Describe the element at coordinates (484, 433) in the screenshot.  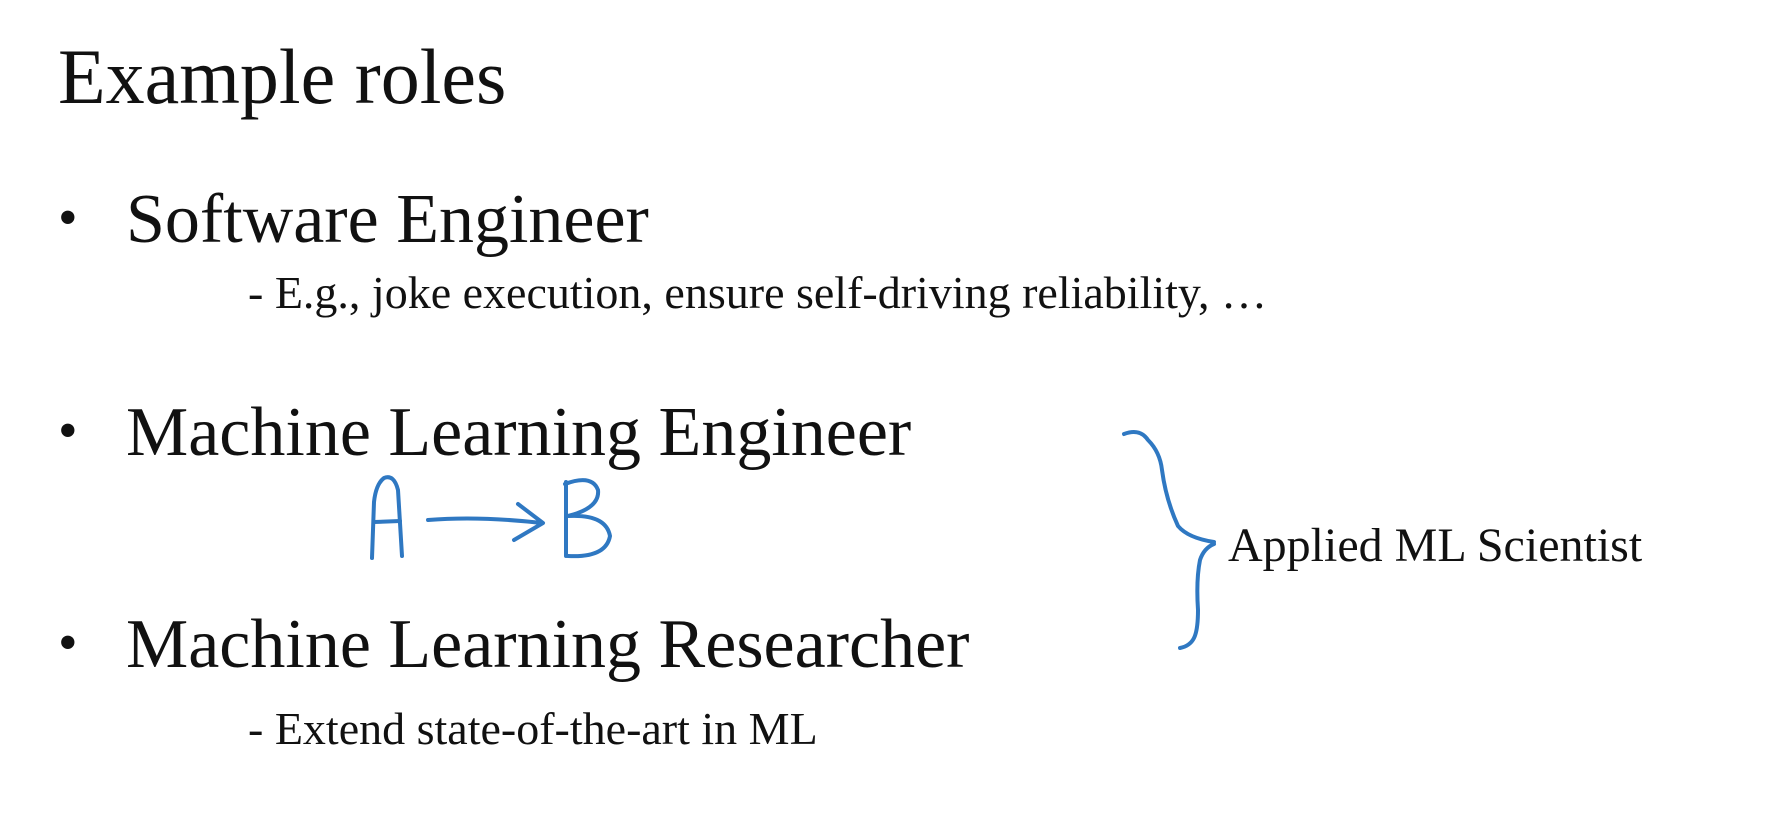
I see `bullet-machine-learning-engineer: • Machine Learning Engineer` at that location.